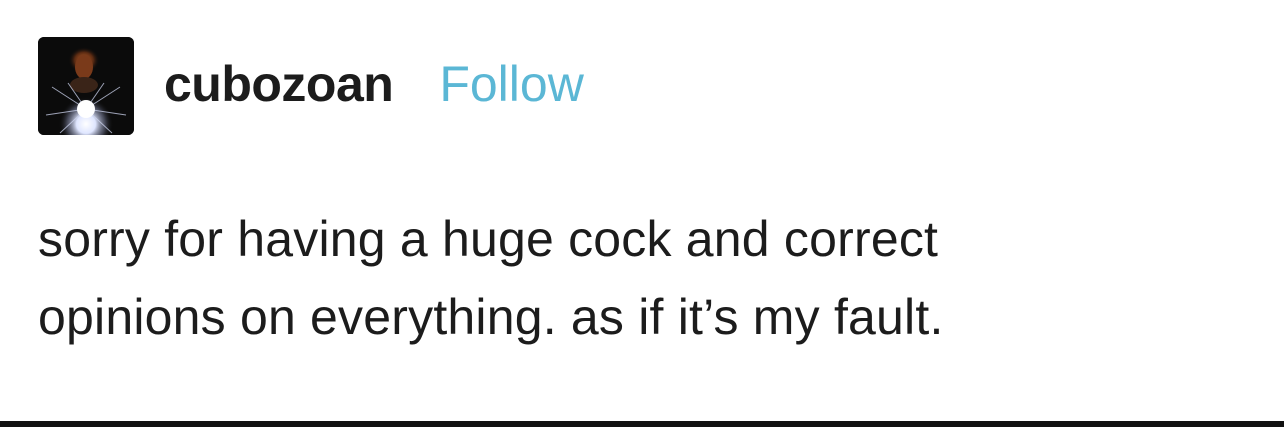 This screenshot has height=427, width=1284. What do you see at coordinates (642, 424) in the screenshot?
I see `divider` at bounding box center [642, 424].